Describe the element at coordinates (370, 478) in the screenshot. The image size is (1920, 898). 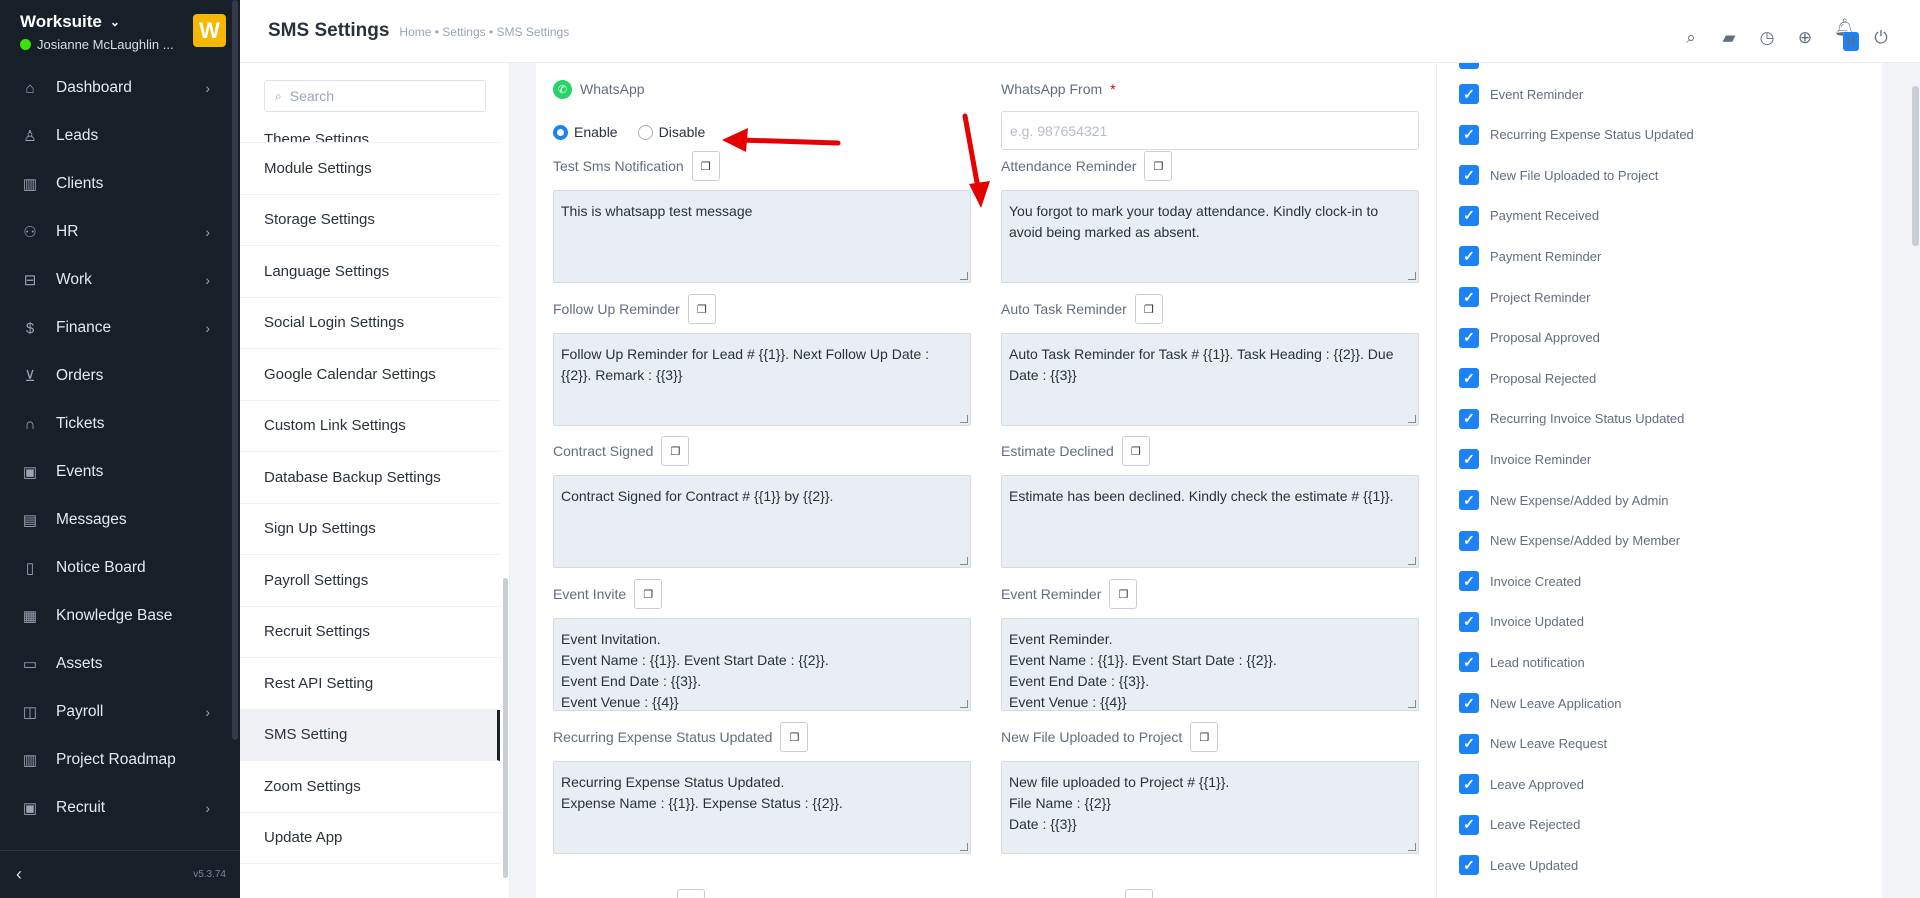
I see `menu-item-database-backup-settings: Database Backup Settings` at that location.